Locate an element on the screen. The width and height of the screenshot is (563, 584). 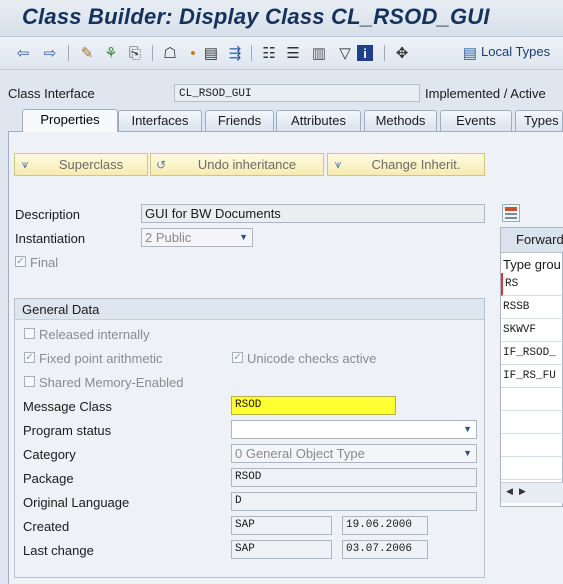
superclass-button: ⩛ Superclass is located at coordinates (81, 164).